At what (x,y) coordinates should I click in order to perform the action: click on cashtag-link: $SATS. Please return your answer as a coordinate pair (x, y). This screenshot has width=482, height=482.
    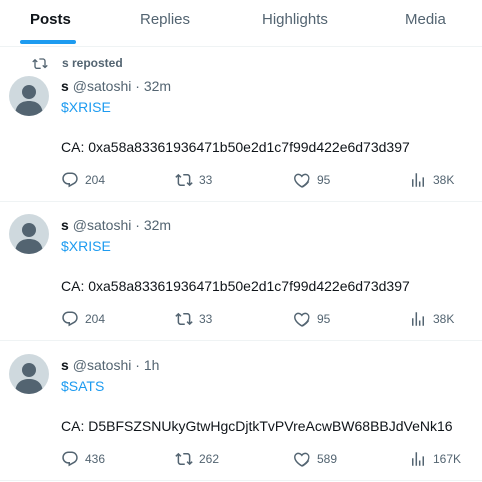
    Looking at the image, I should click on (82, 386).